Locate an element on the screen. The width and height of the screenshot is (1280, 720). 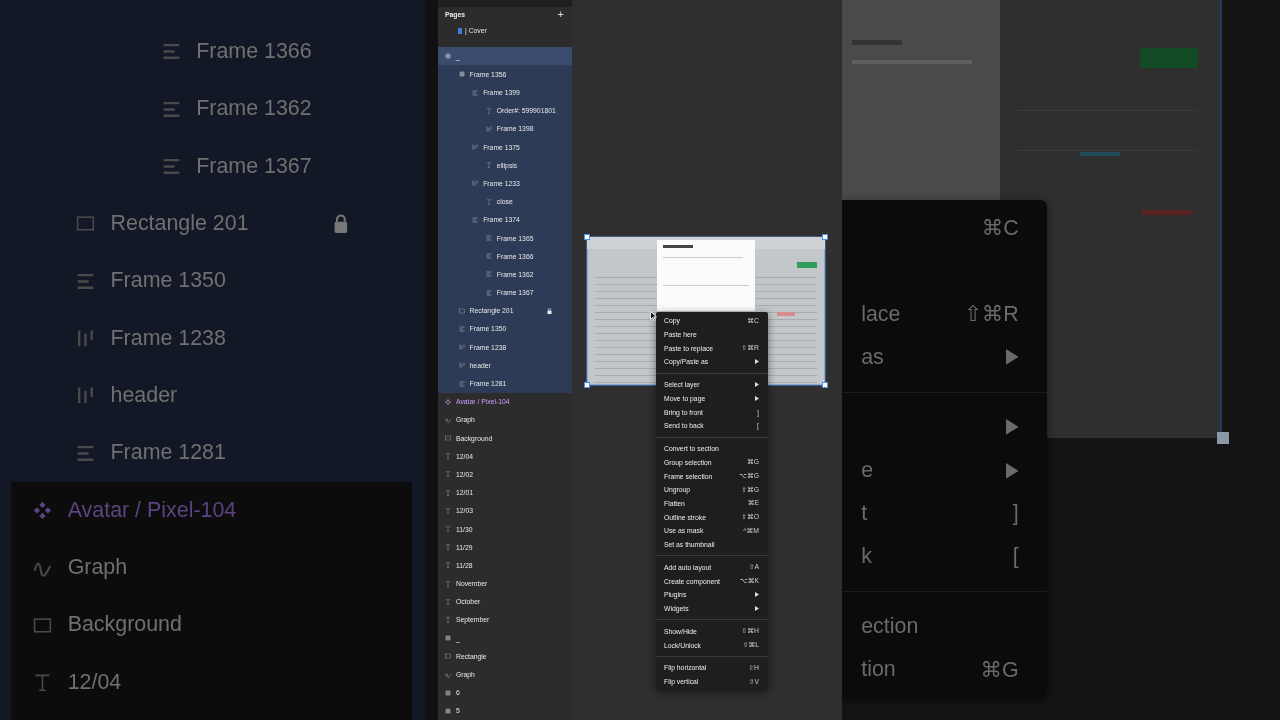
layer-row: Graph is located at coordinates (211, 567).